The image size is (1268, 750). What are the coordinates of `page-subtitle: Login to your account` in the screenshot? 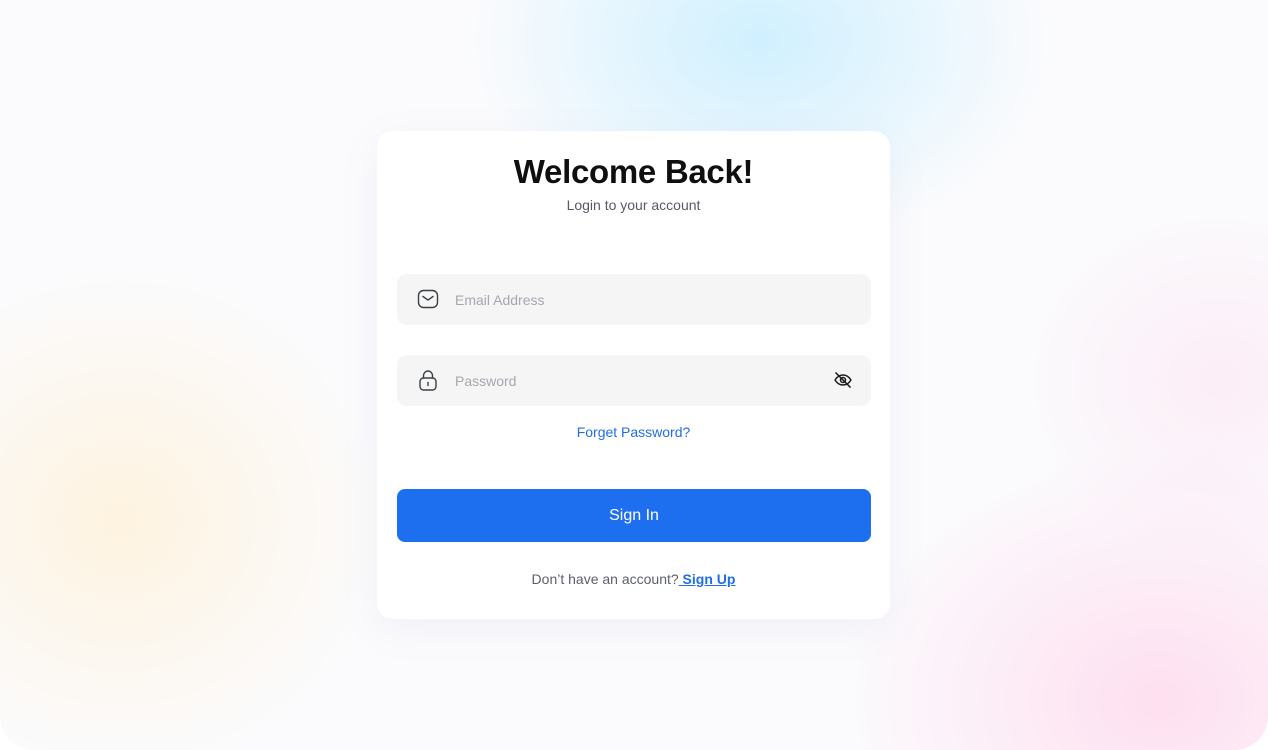 It's located at (633, 205).